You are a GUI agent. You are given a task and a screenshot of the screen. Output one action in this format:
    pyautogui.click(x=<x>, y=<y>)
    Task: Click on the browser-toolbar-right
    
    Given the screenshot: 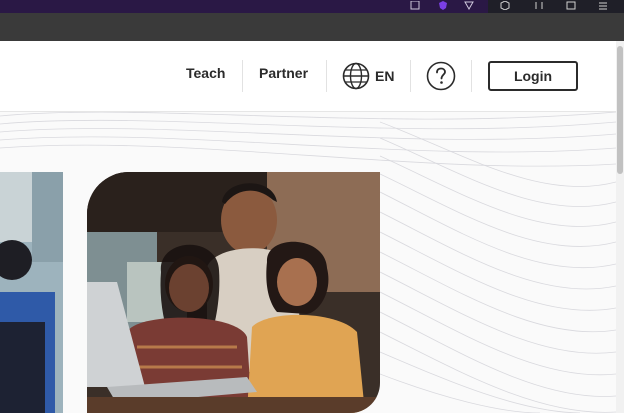 What is the action you would take?
    pyautogui.click(x=556, y=6)
    